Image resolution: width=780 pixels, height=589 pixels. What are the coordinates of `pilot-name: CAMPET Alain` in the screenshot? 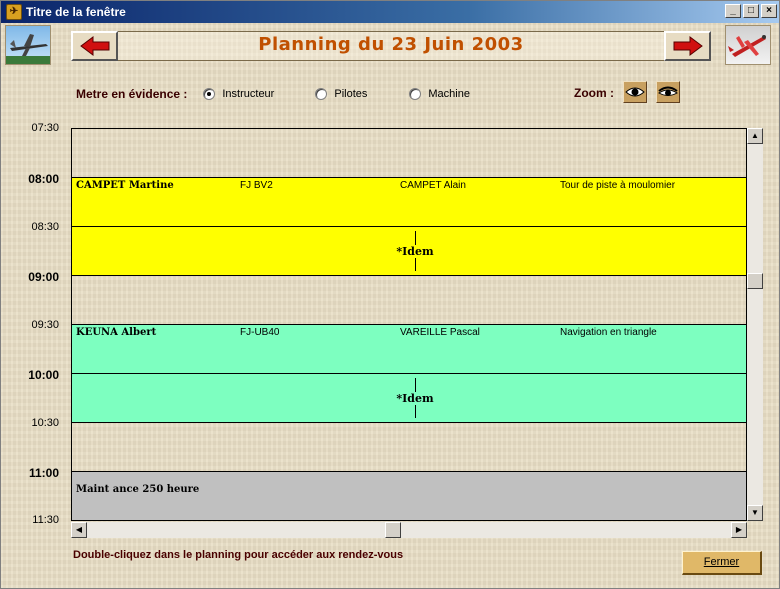 It's located at (433, 185).